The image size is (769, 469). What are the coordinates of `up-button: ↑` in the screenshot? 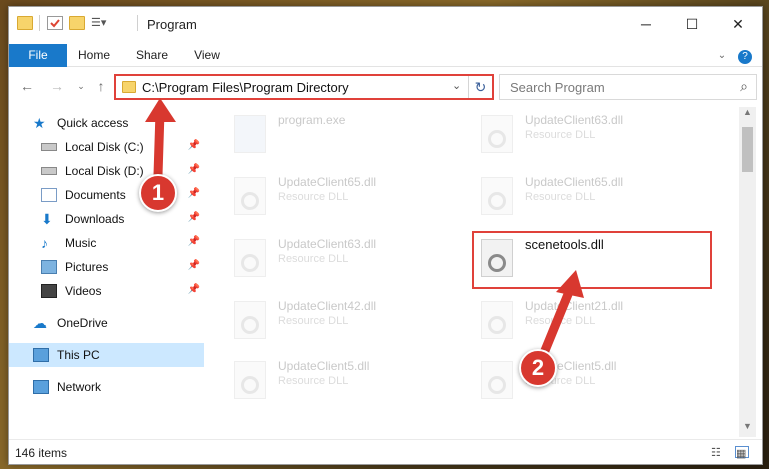 It's located at (101, 86).